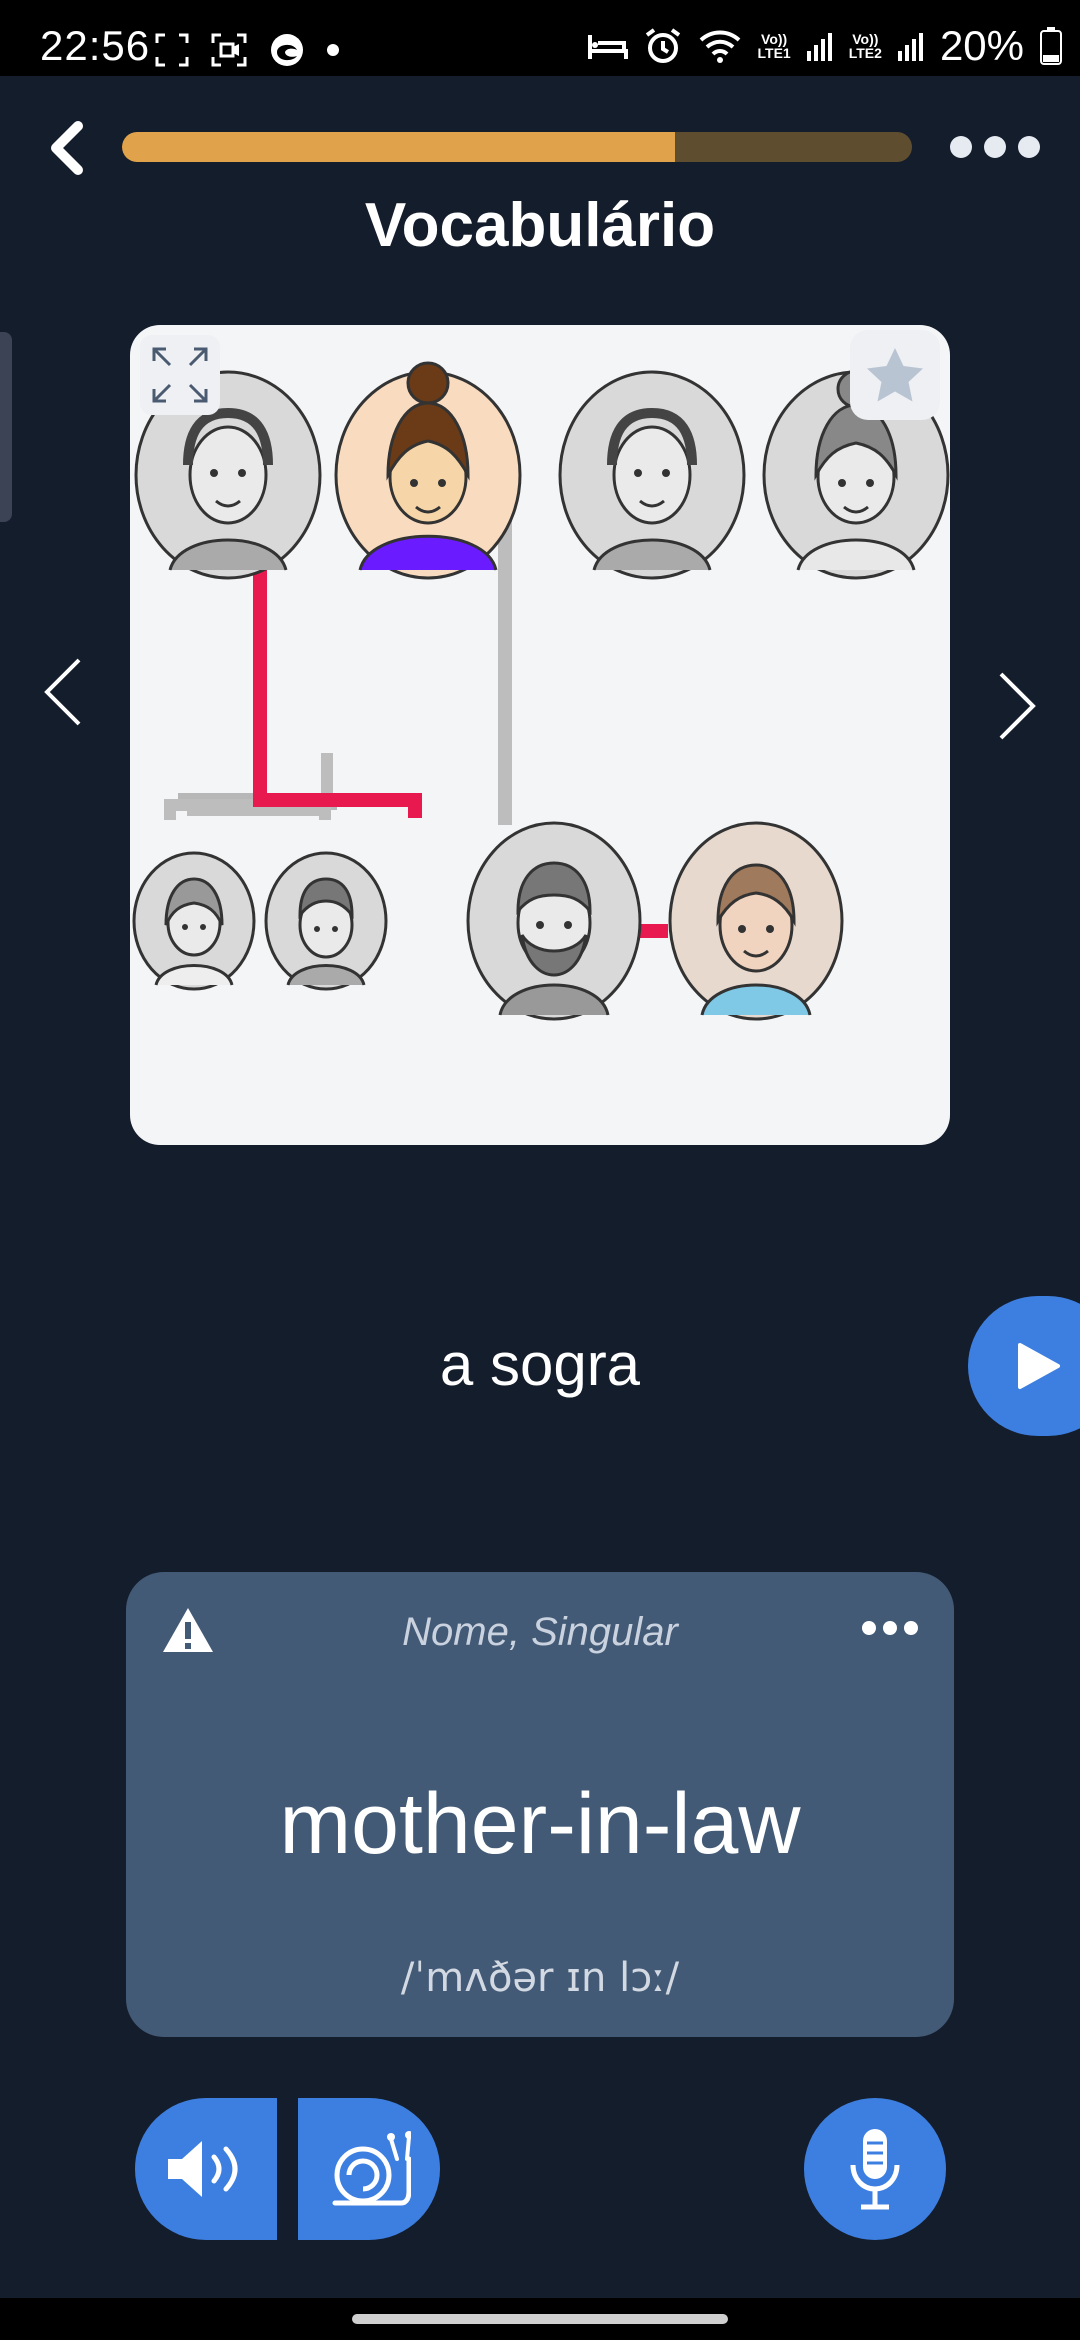  Describe the element at coordinates (95, 45) in the screenshot. I see `status-time: 22:56` at that location.